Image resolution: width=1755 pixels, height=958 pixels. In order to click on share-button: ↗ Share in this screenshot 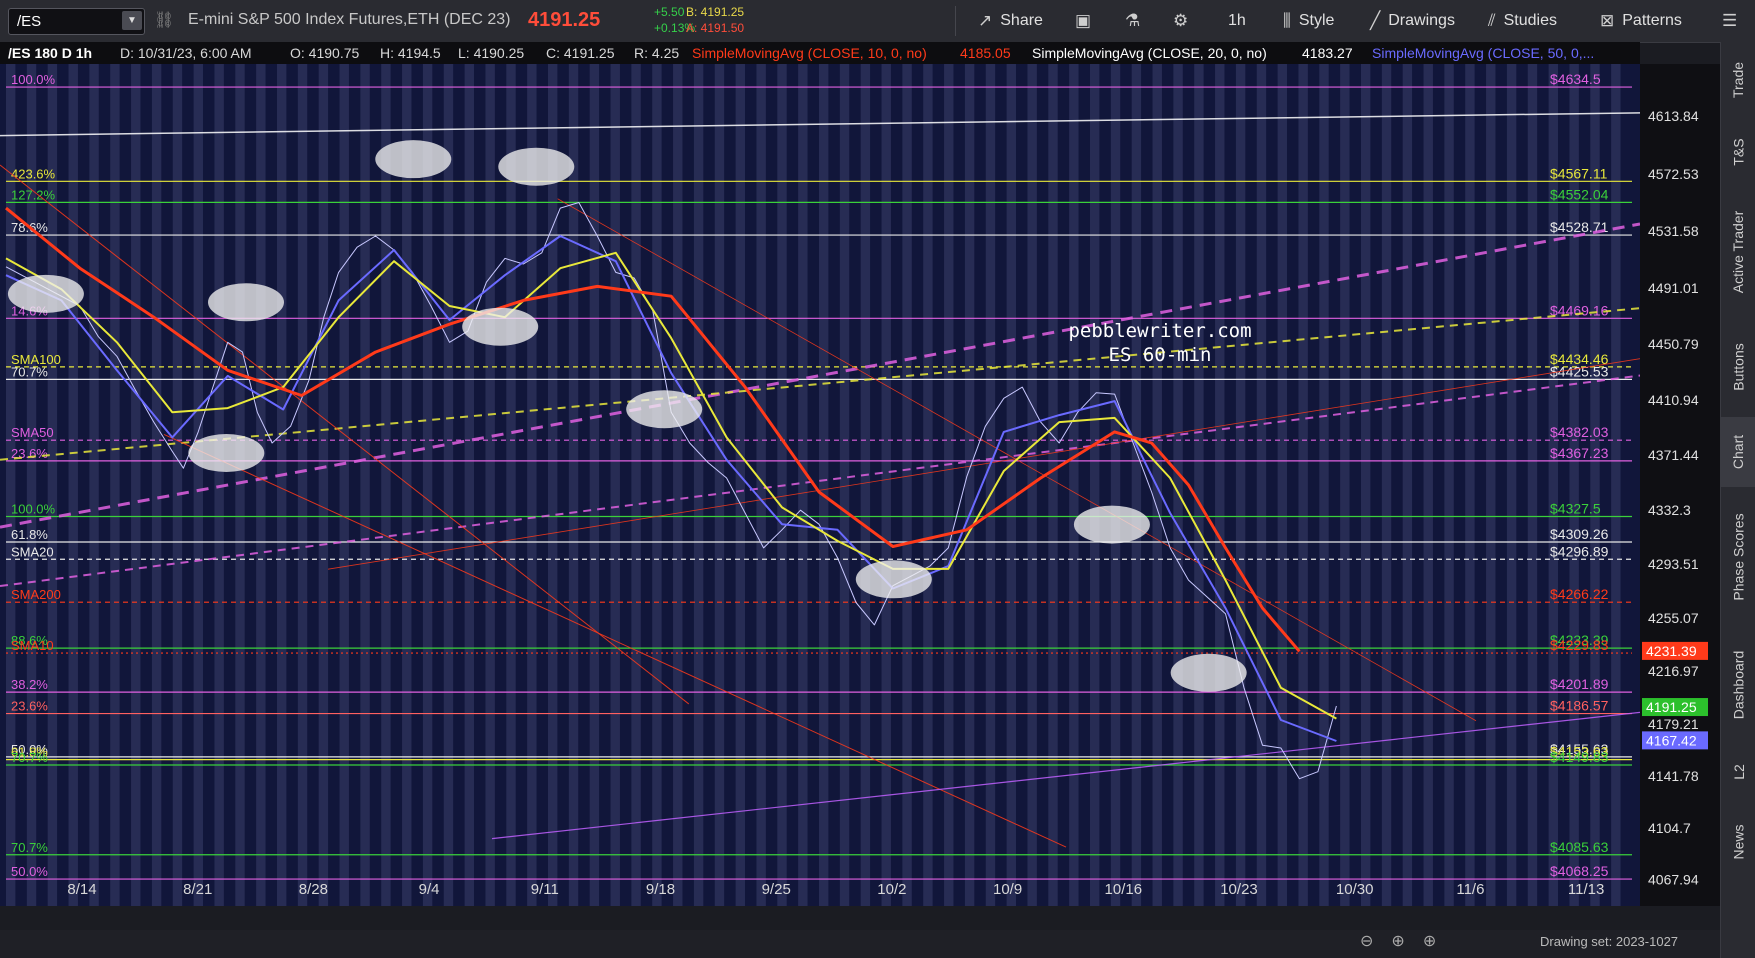, I will do `click(1010, 21)`.